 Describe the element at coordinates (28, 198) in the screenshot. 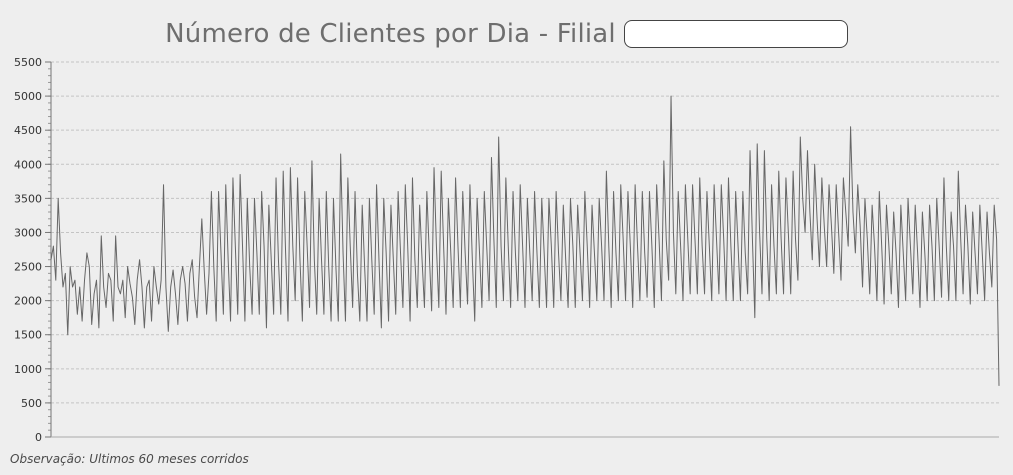

I see `y-tick-label: 3500` at that location.